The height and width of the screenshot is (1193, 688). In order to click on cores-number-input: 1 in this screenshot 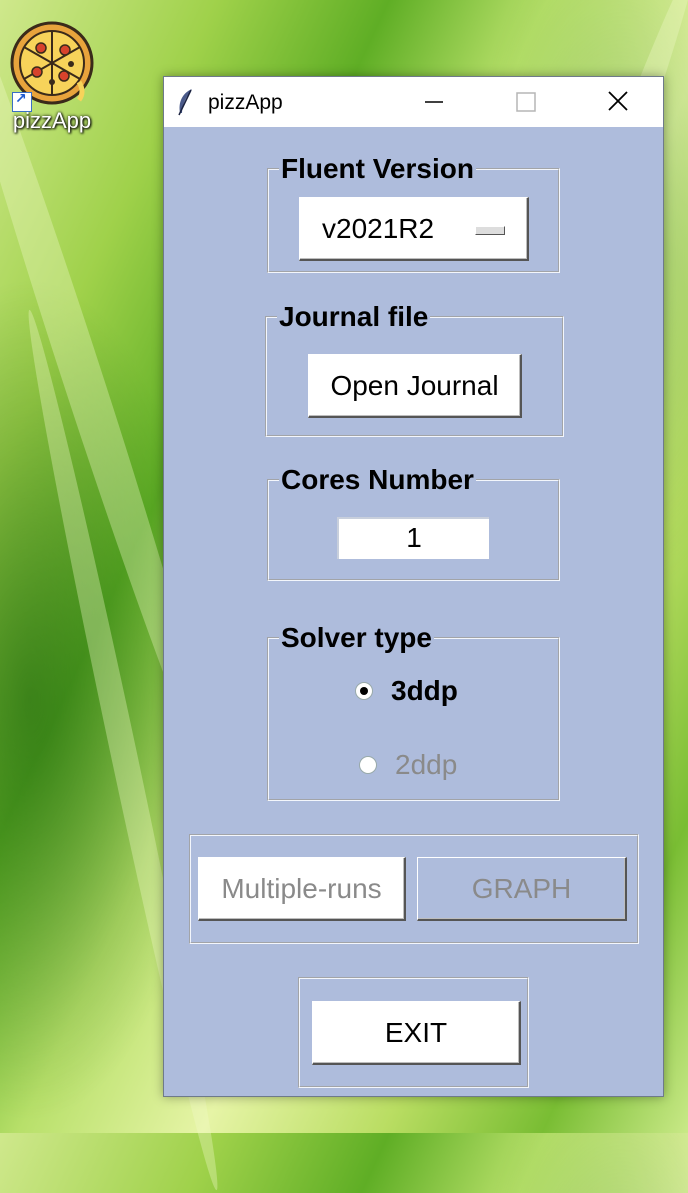, I will do `click(413, 538)`.